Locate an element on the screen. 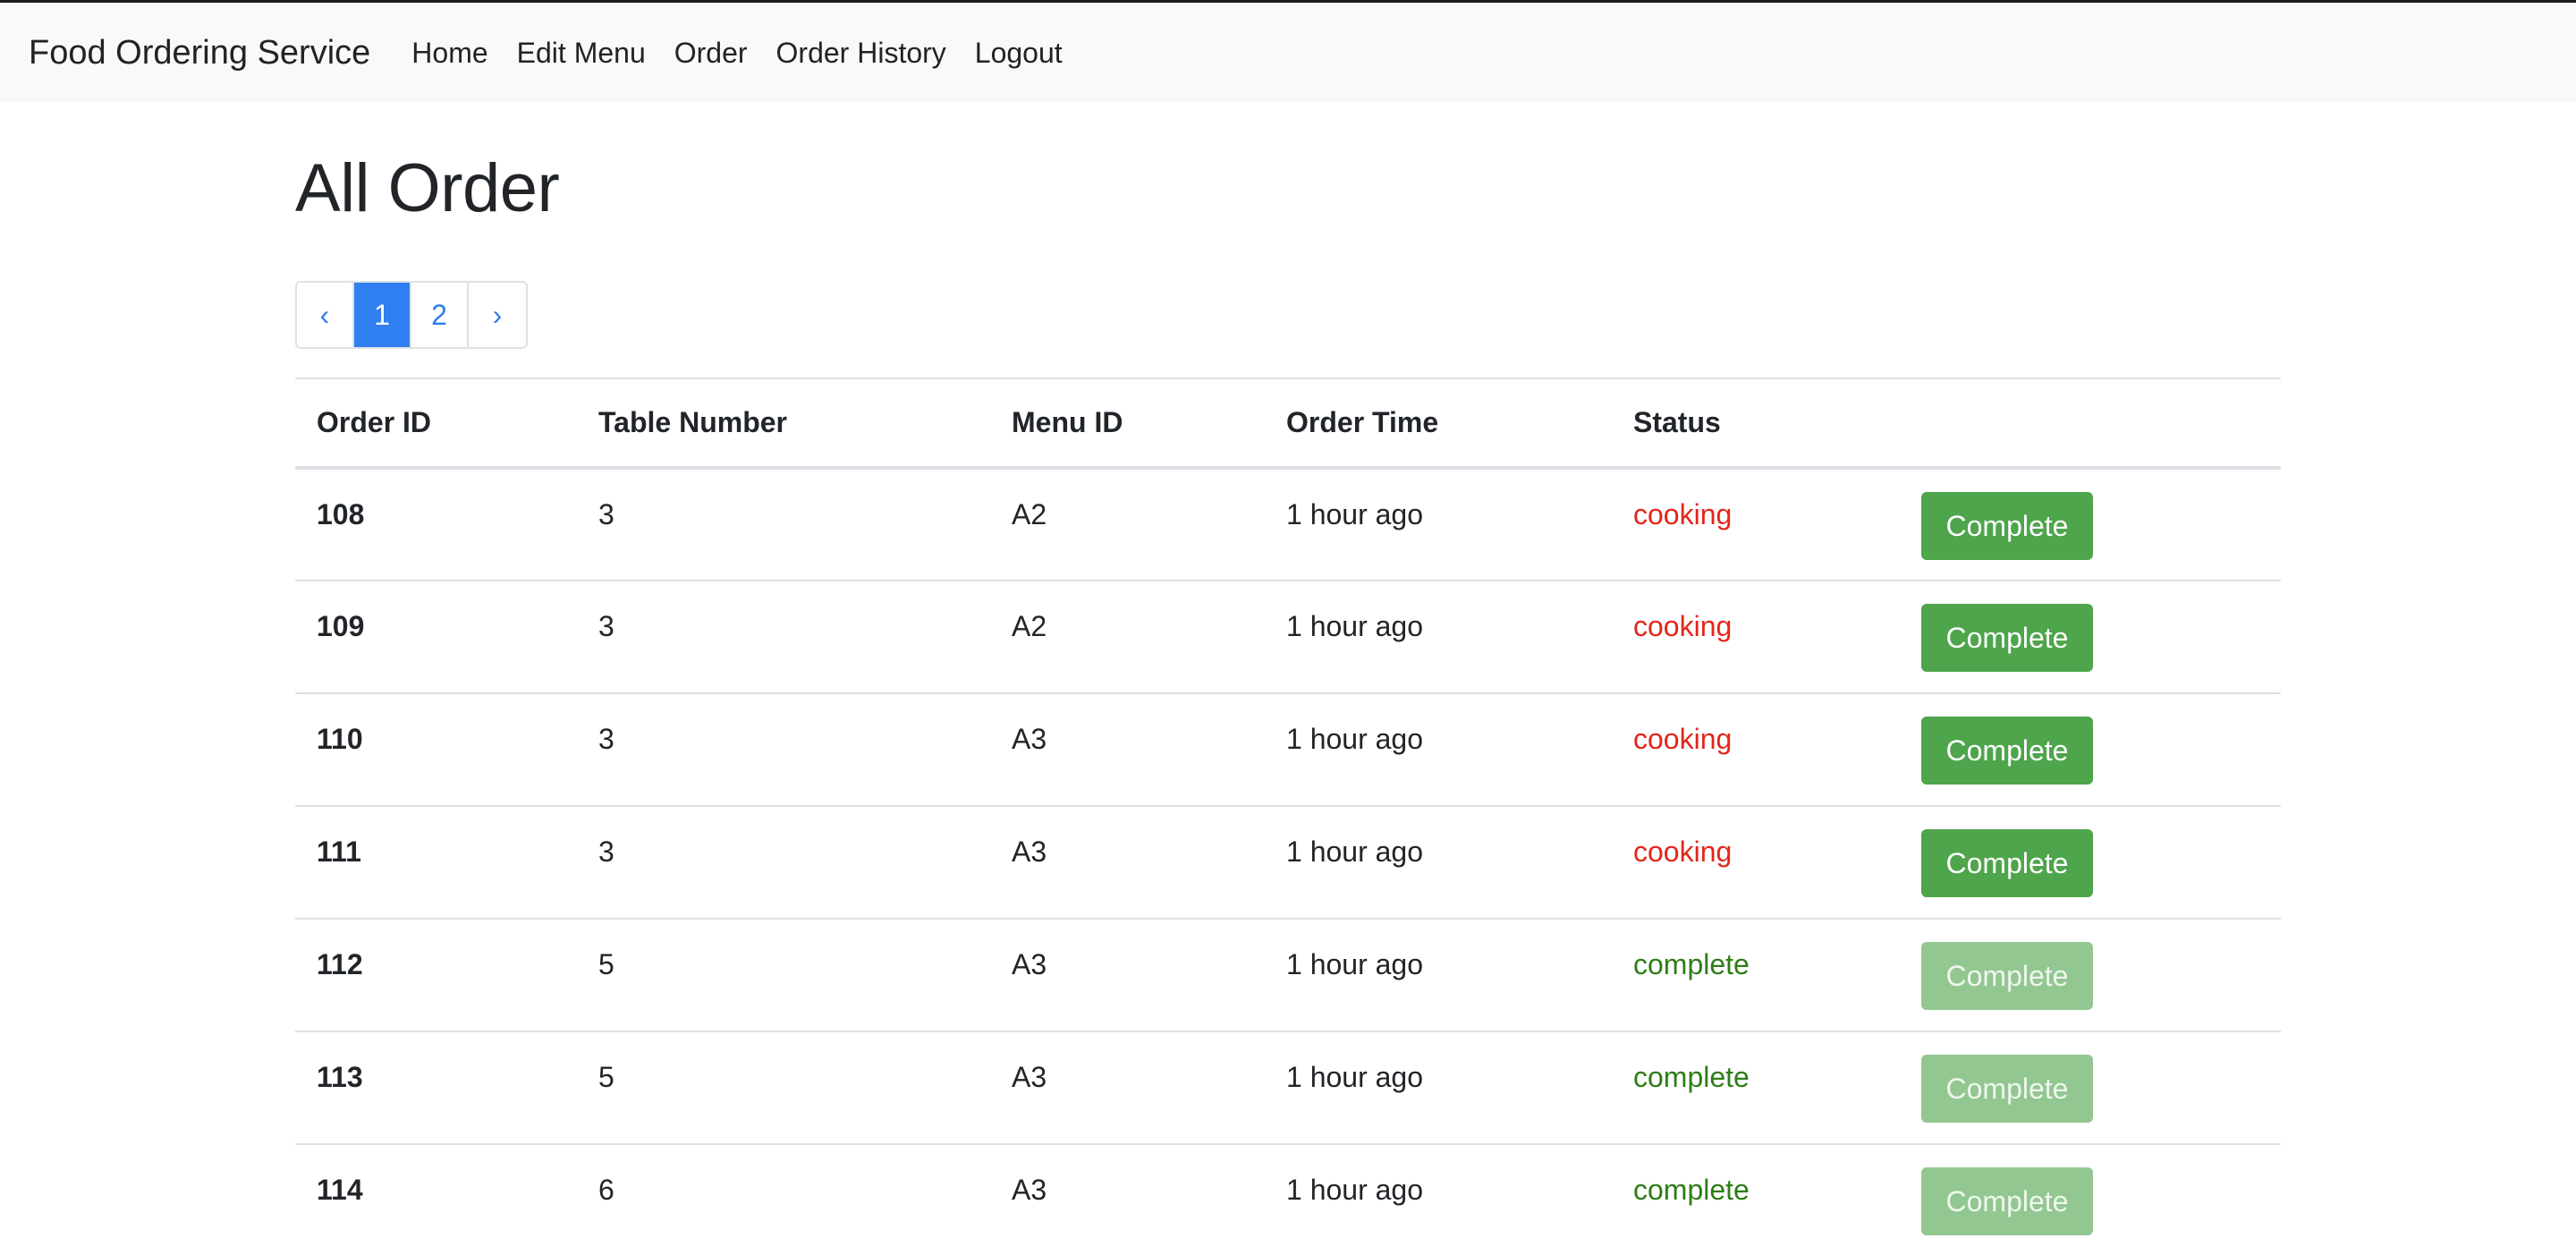 The width and height of the screenshot is (2576, 1247). table-row: 110 3 A3 1 hour ago cooking Complete is located at coordinates (1288, 750).